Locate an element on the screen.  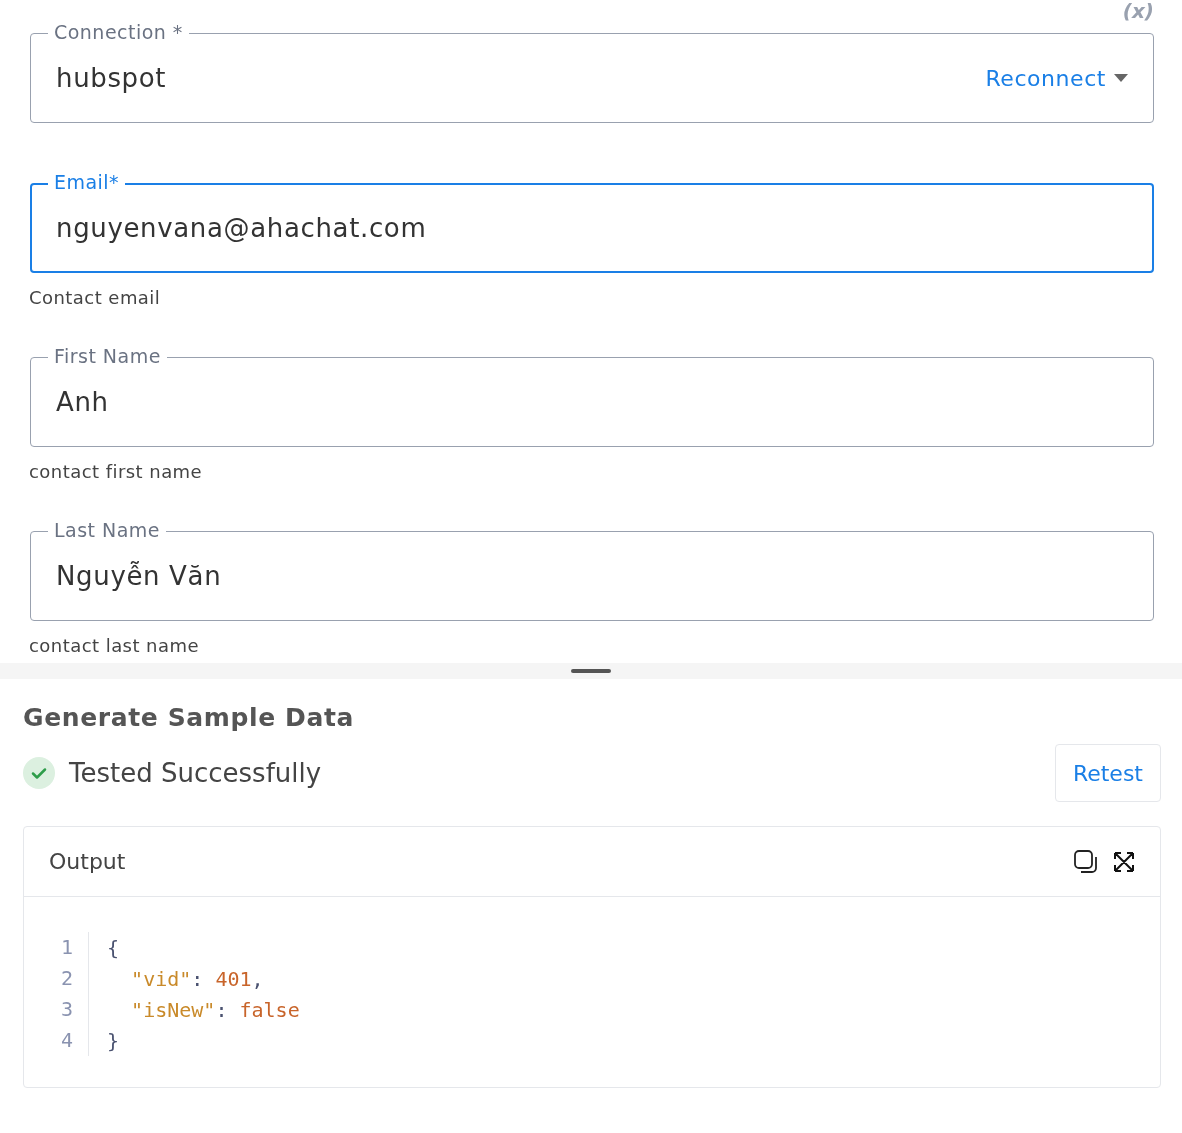
drag-handle is located at coordinates (591, 671).